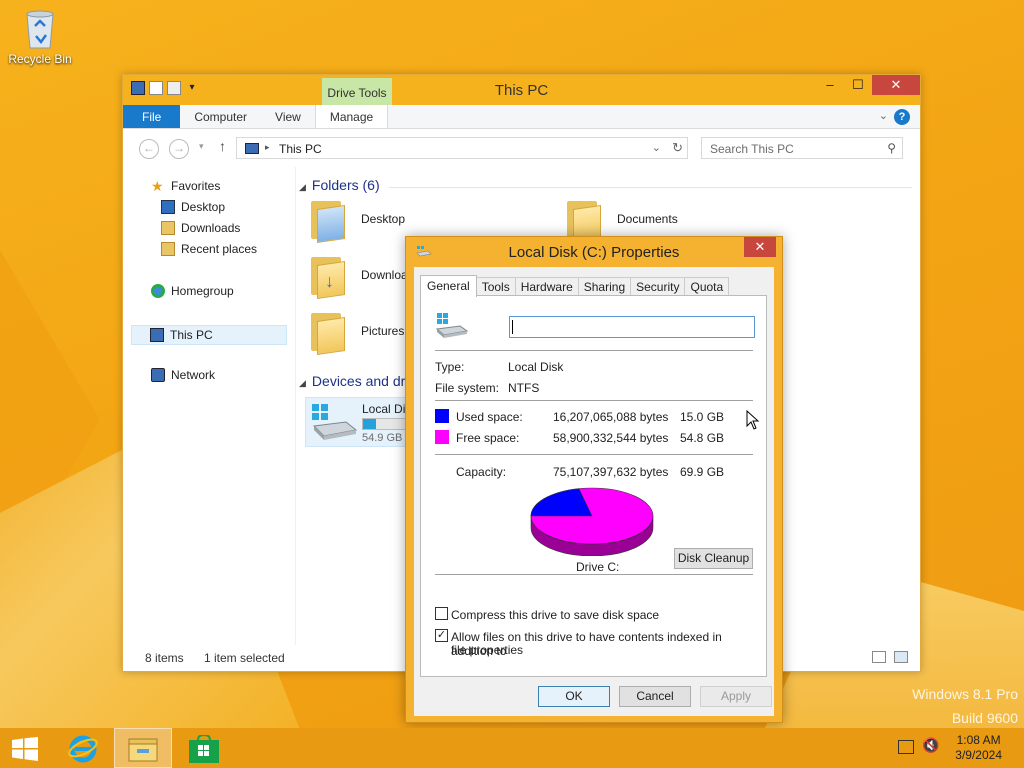 The height and width of the screenshot is (768, 1024). What do you see at coordinates (358, 276) in the screenshot?
I see `folder-downloads: ↓ Downloa` at bounding box center [358, 276].